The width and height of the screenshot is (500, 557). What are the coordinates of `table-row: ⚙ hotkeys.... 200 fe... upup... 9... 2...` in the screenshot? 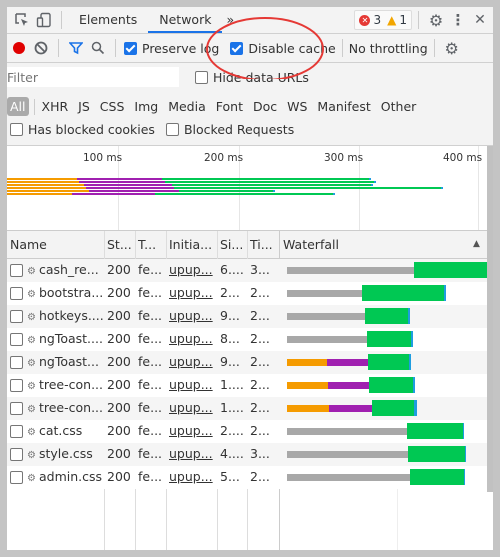 It's located at (247, 316).